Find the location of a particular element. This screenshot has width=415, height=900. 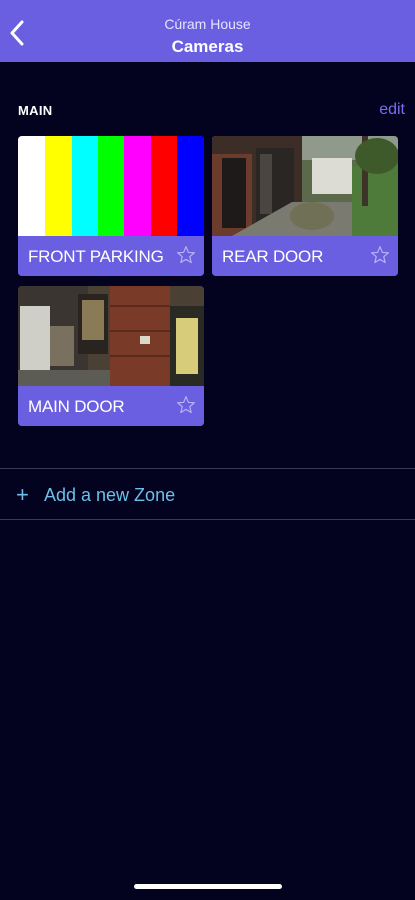

add-zone-button: + Add a new Zone is located at coordinates (207, 495).